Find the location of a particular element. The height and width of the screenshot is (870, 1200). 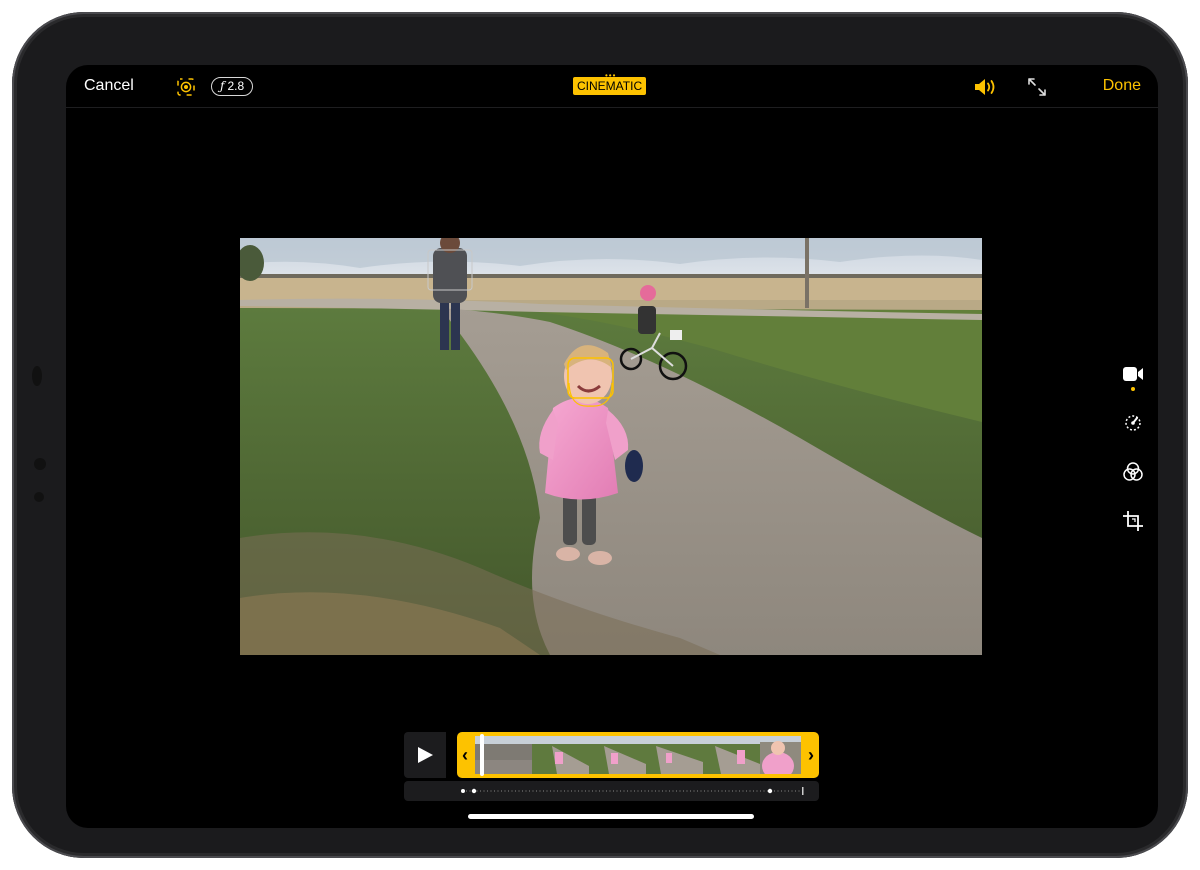

focus-icon is located at coordinates (186, 87).